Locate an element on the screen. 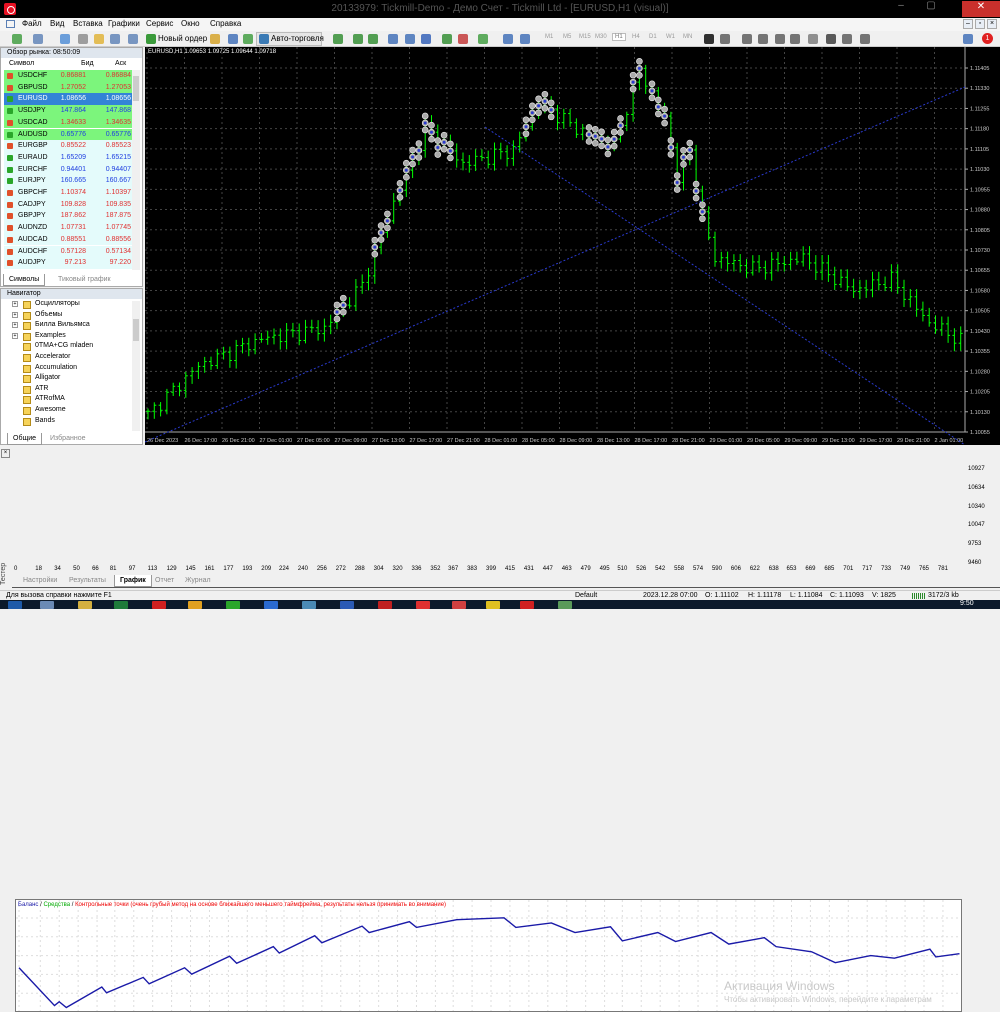 This screenshot has width=1000, height=1012. arrows-icon is located at coordinates (865, 39).